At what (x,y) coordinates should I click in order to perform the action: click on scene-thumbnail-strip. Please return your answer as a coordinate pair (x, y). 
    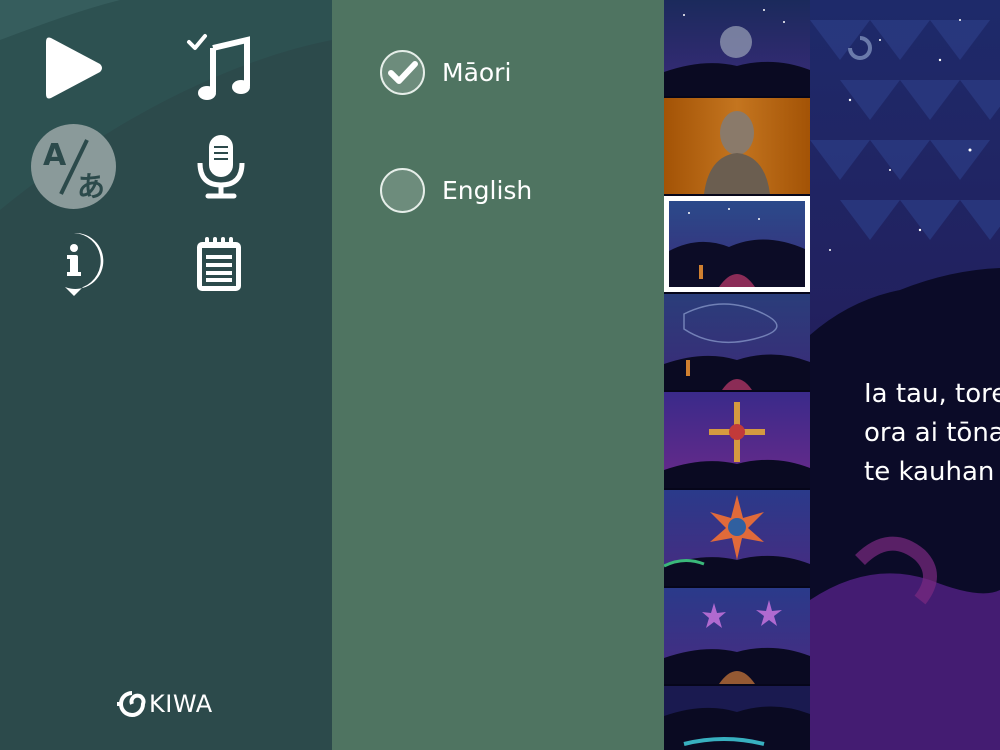
    Looking at the image, I should click on (737, 375).